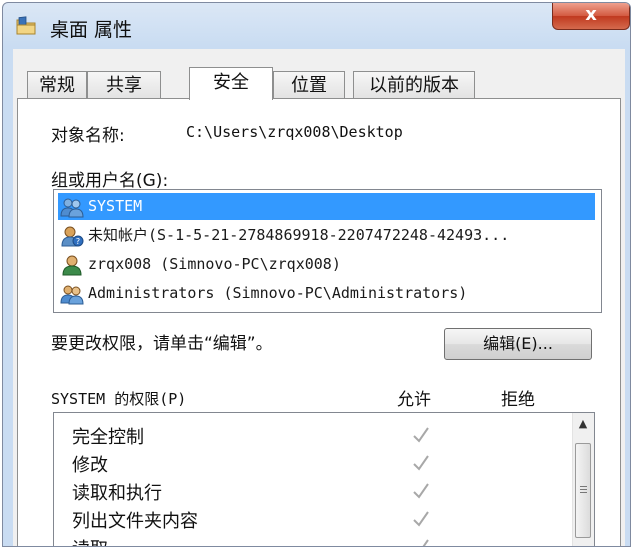 The width and height of the screenshot is (633, 547). I want to click on user-icon, so click(72, 265).